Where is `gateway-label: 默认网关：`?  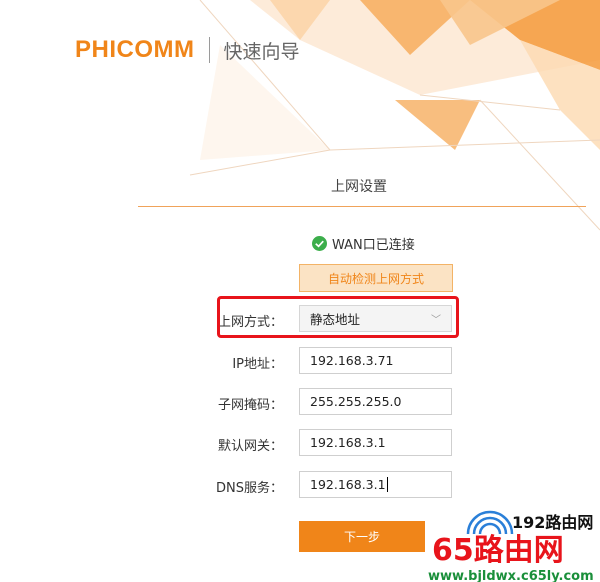
gateway-label: 默认网关： is located at coordinates (250, 446).